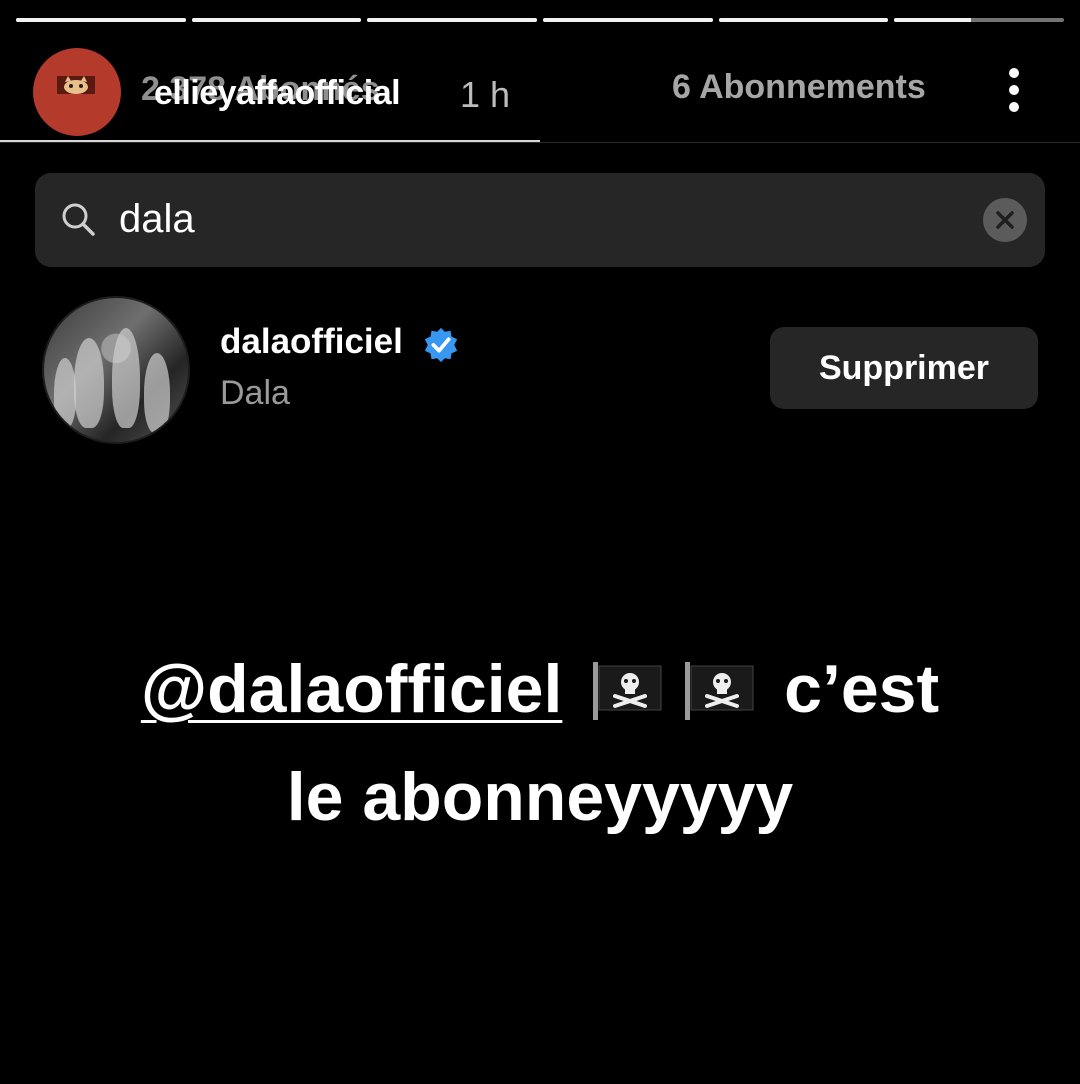 The height and width of the screenshot is (1084, 1080). I want to click on story-username: ellieyaffaofficial, so click(277, 93).